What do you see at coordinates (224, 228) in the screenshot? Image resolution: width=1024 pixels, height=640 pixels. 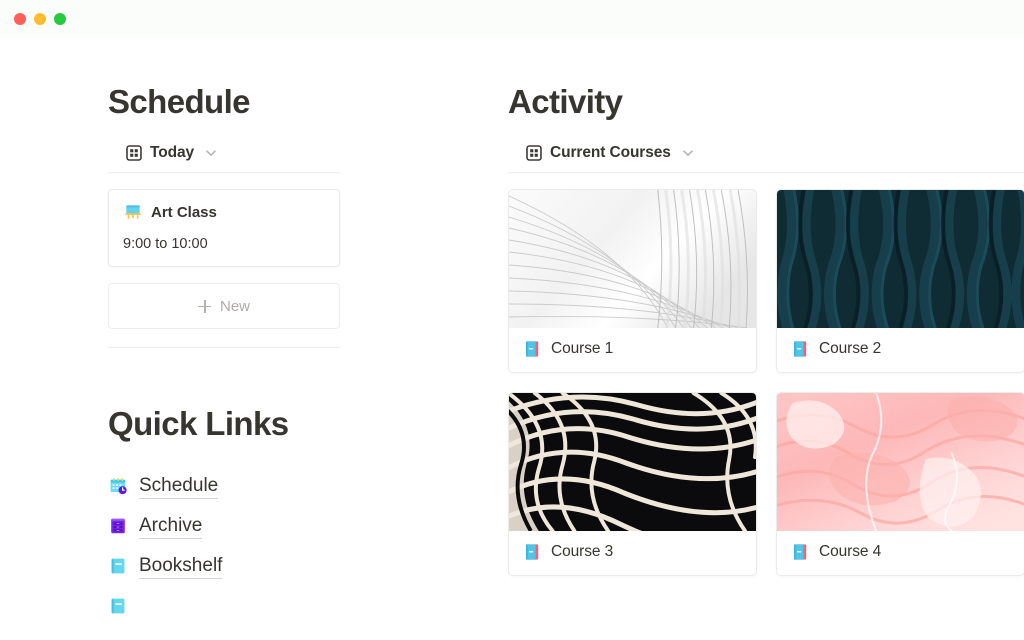 I see `schedule-event-card: Art Class 9:00 to 10:00` at bounding box center [224, 228].